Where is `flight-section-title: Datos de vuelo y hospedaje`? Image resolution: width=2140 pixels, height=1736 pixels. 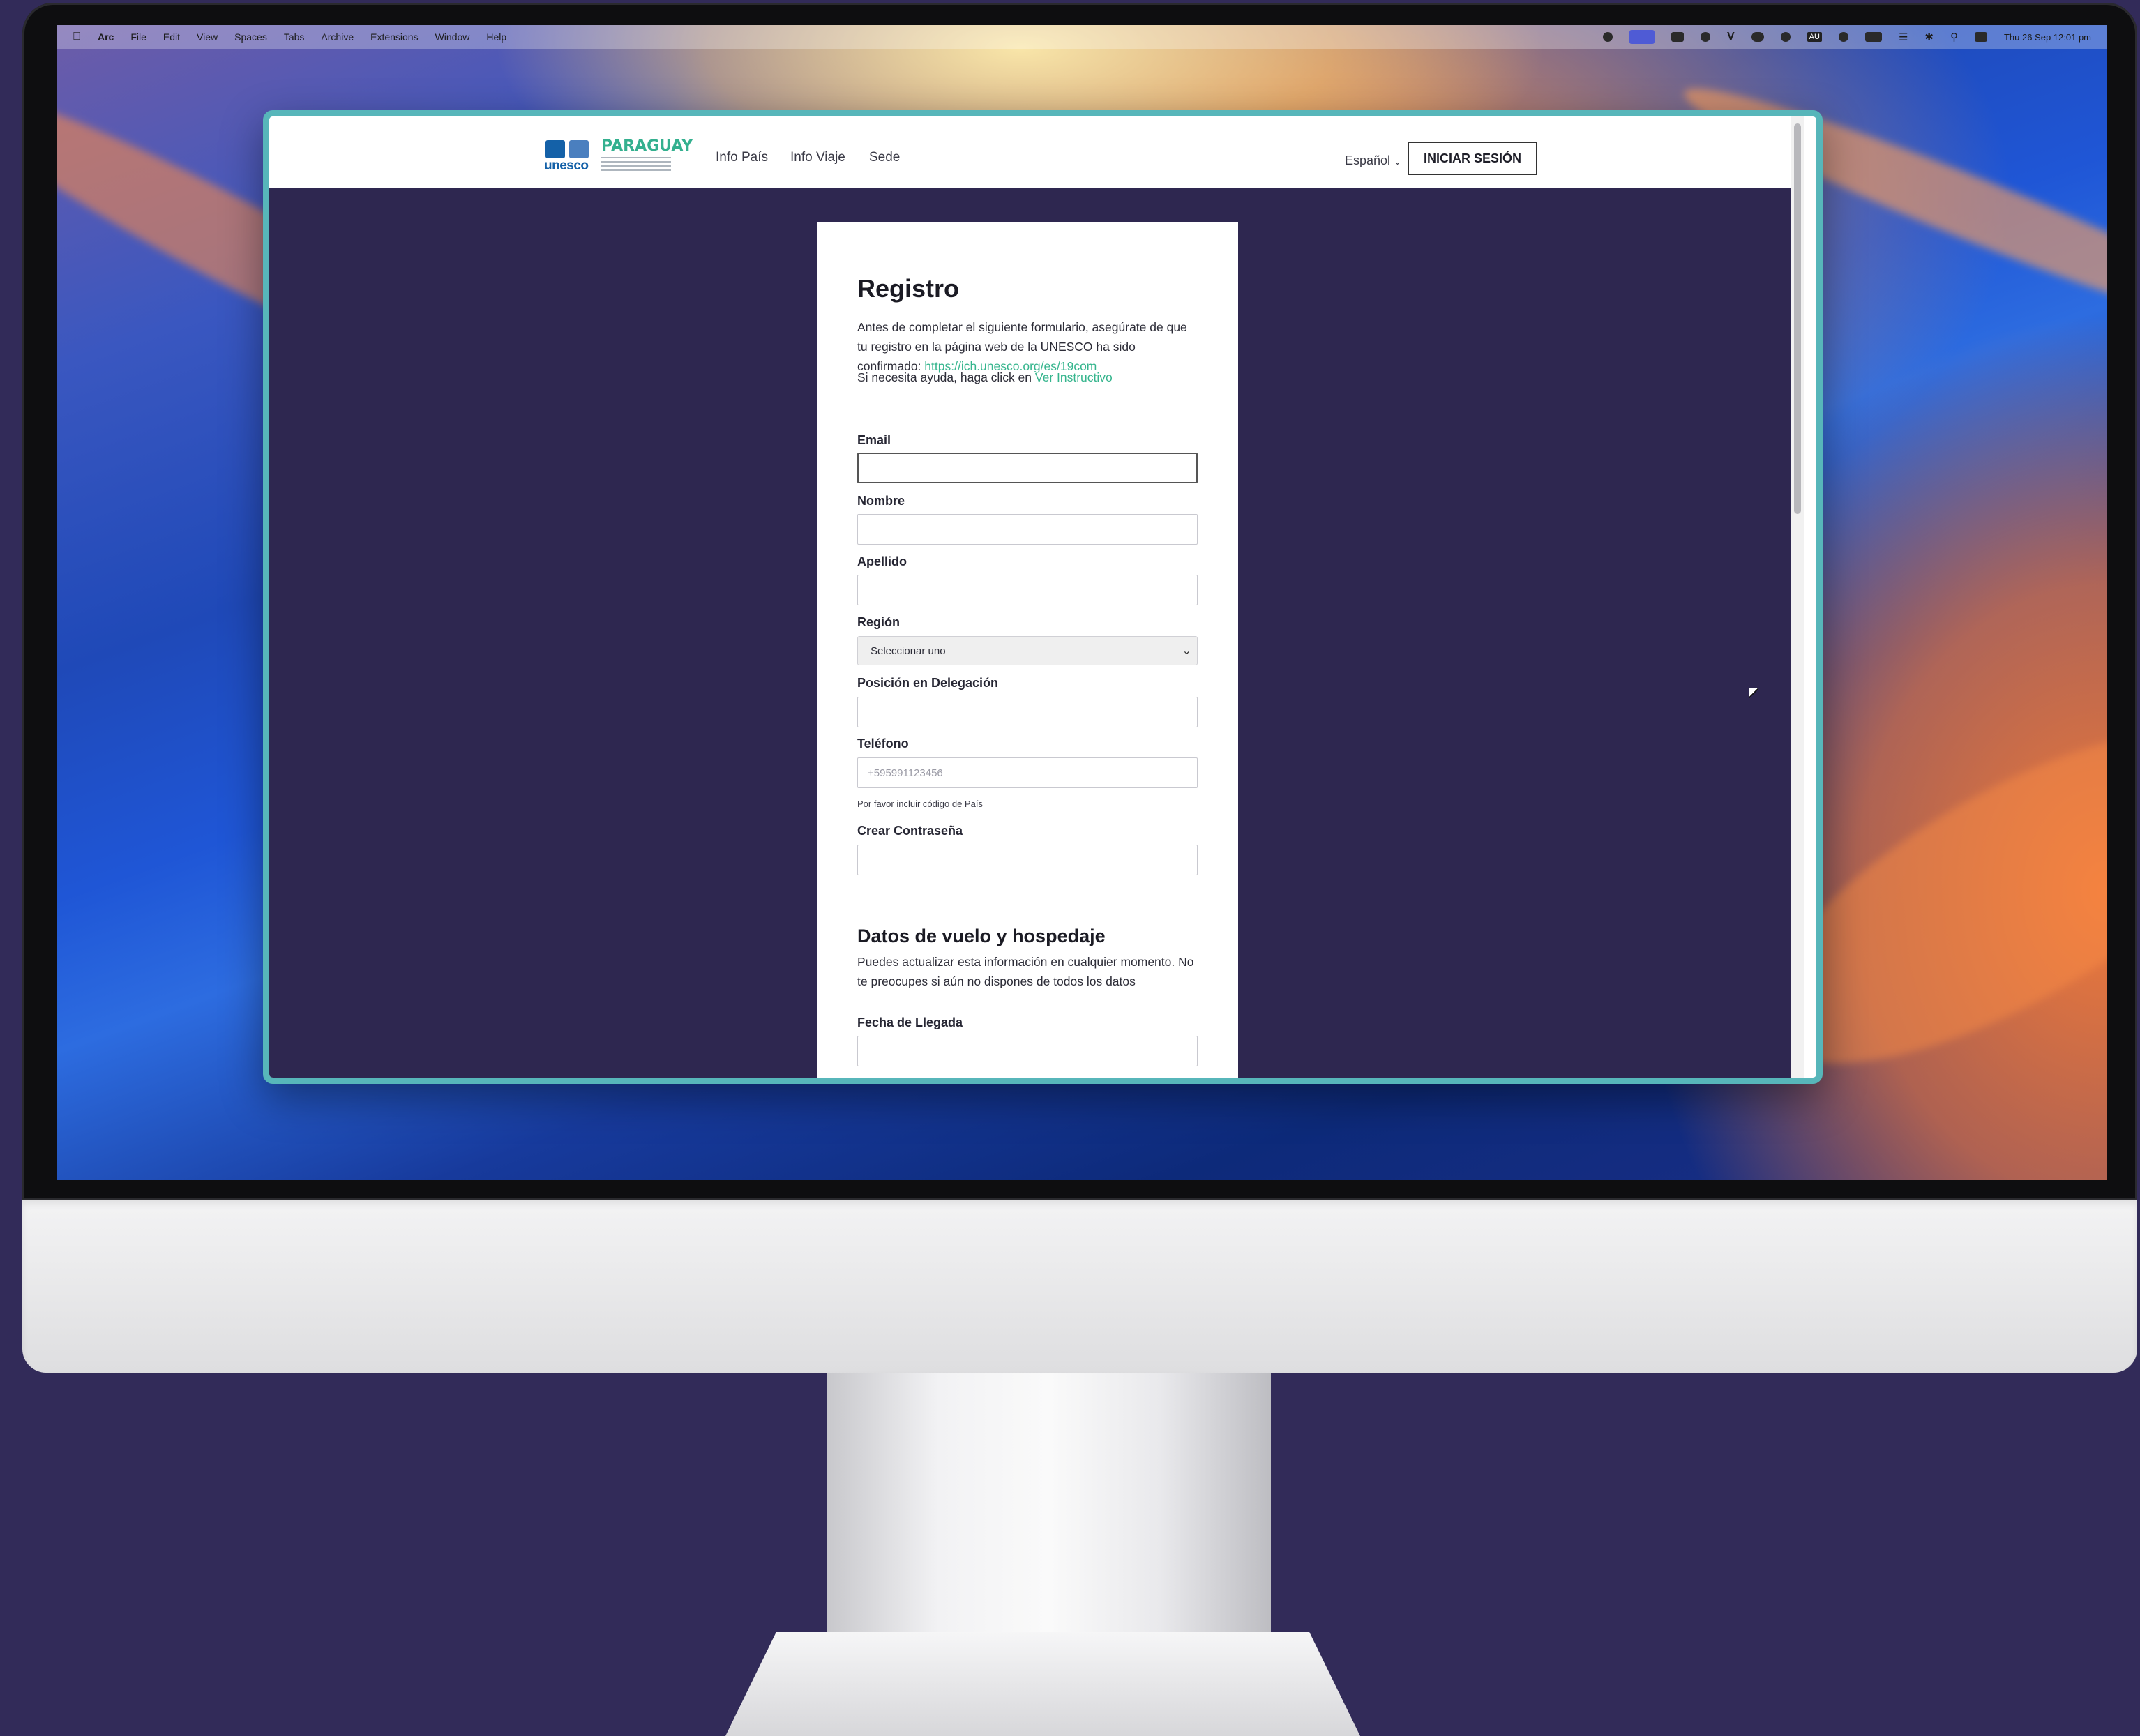 flight-section-title: Datos de vuelo y hospedaje is located at coordinates (981, 936).